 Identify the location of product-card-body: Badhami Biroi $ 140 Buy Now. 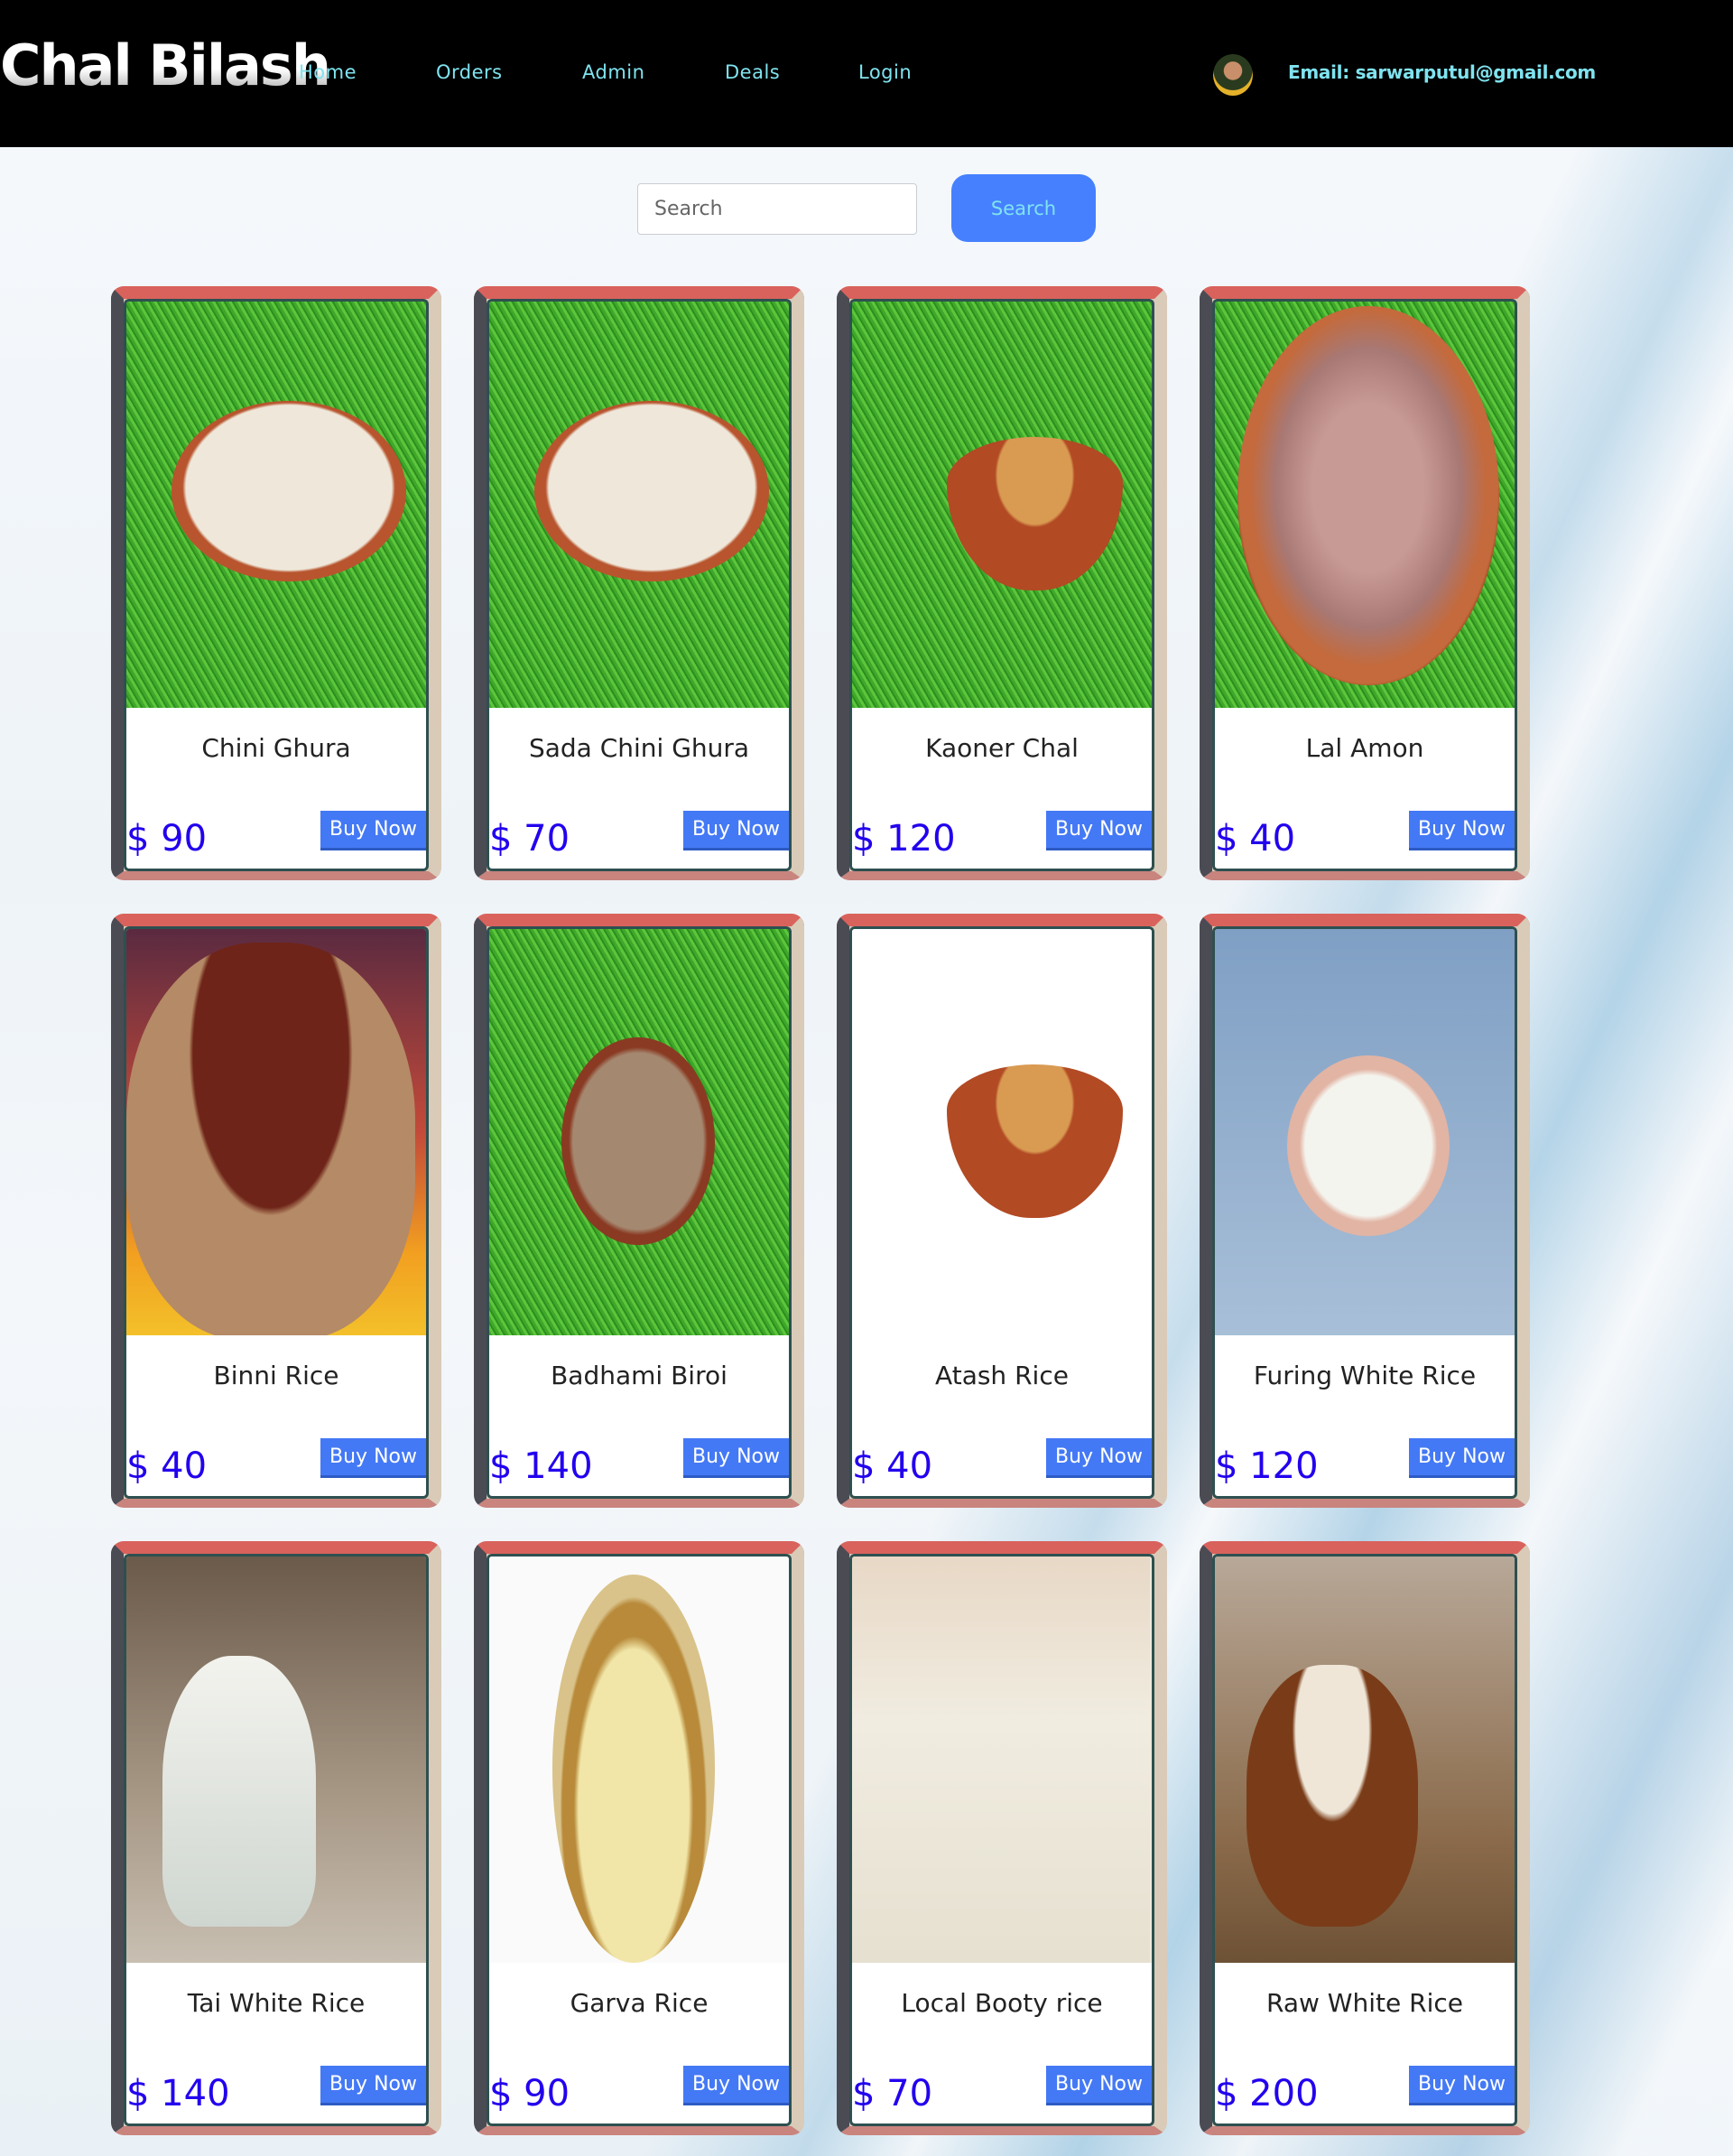
(639, 1212).